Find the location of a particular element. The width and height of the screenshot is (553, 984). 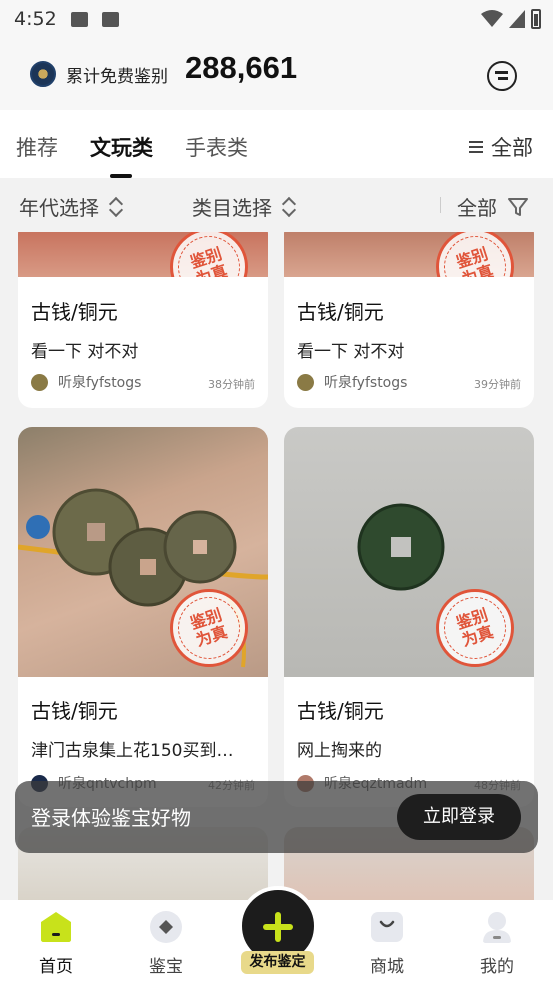

wifi-icon is located at coordinates (492, 18).